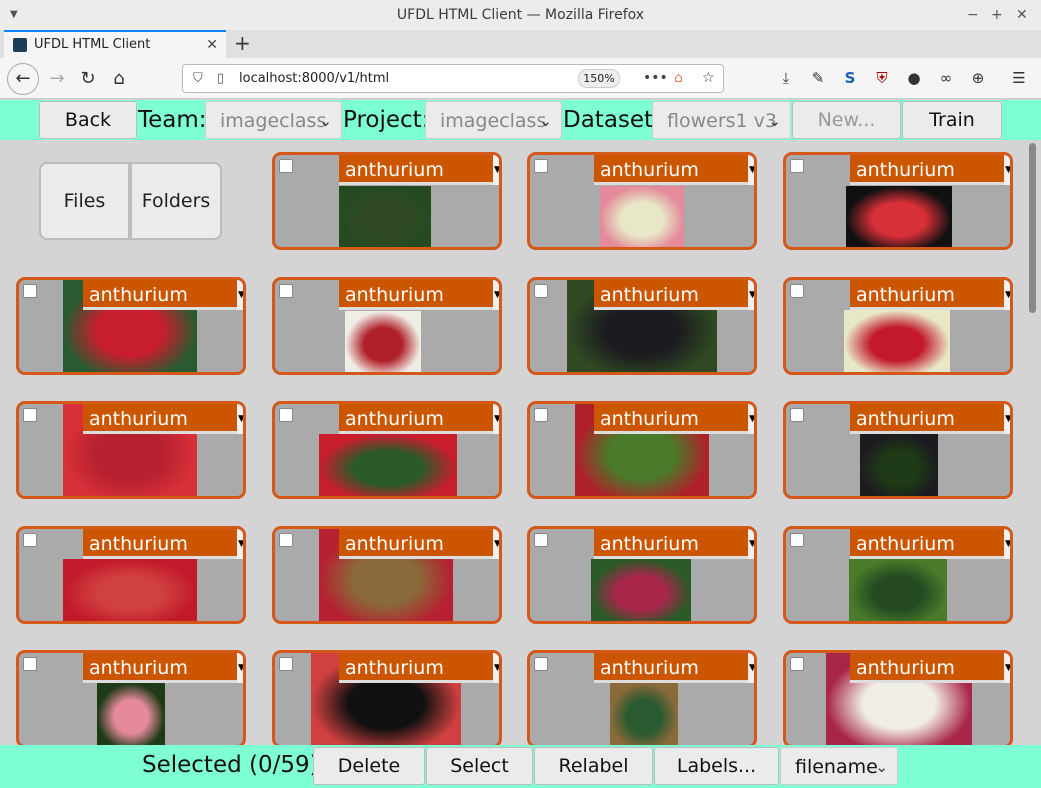  I want to click on extension-icon: ✎, so click(818, 78).